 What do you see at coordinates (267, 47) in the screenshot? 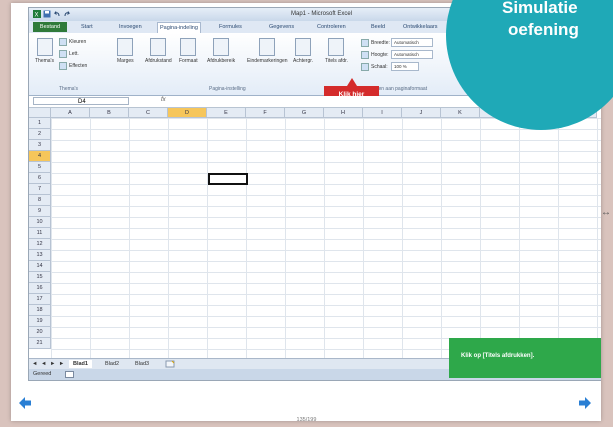
I see `breaks-icon` at bounding box center [267, 47].